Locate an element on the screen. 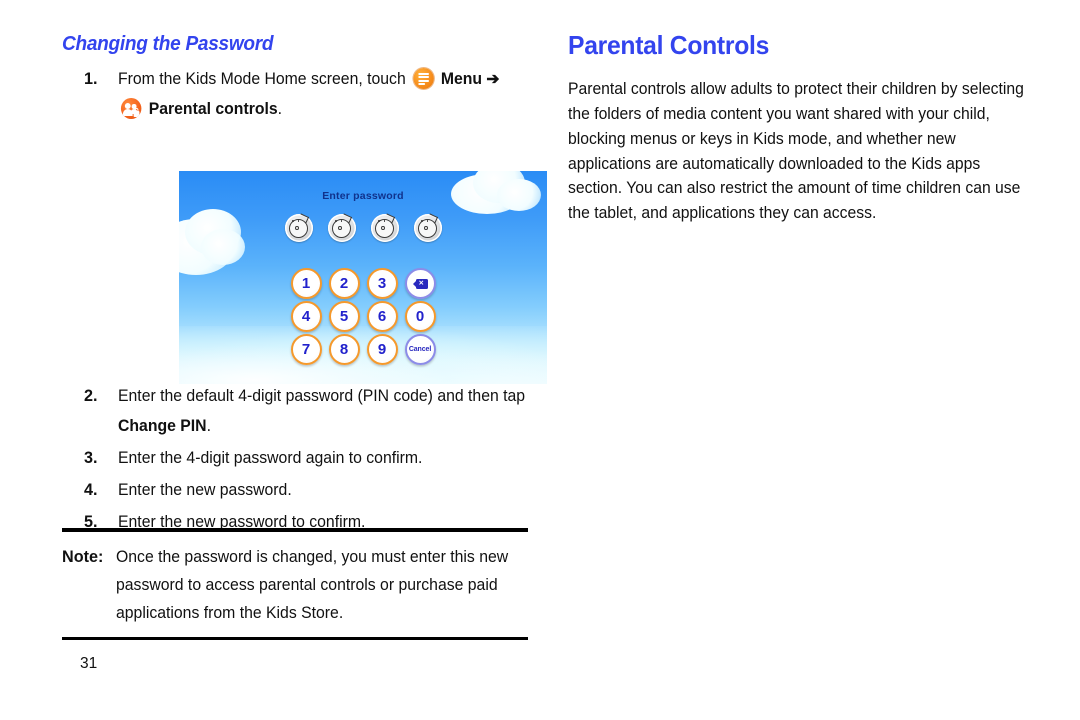  step-number: 3. is located at coordinates (91, 458).